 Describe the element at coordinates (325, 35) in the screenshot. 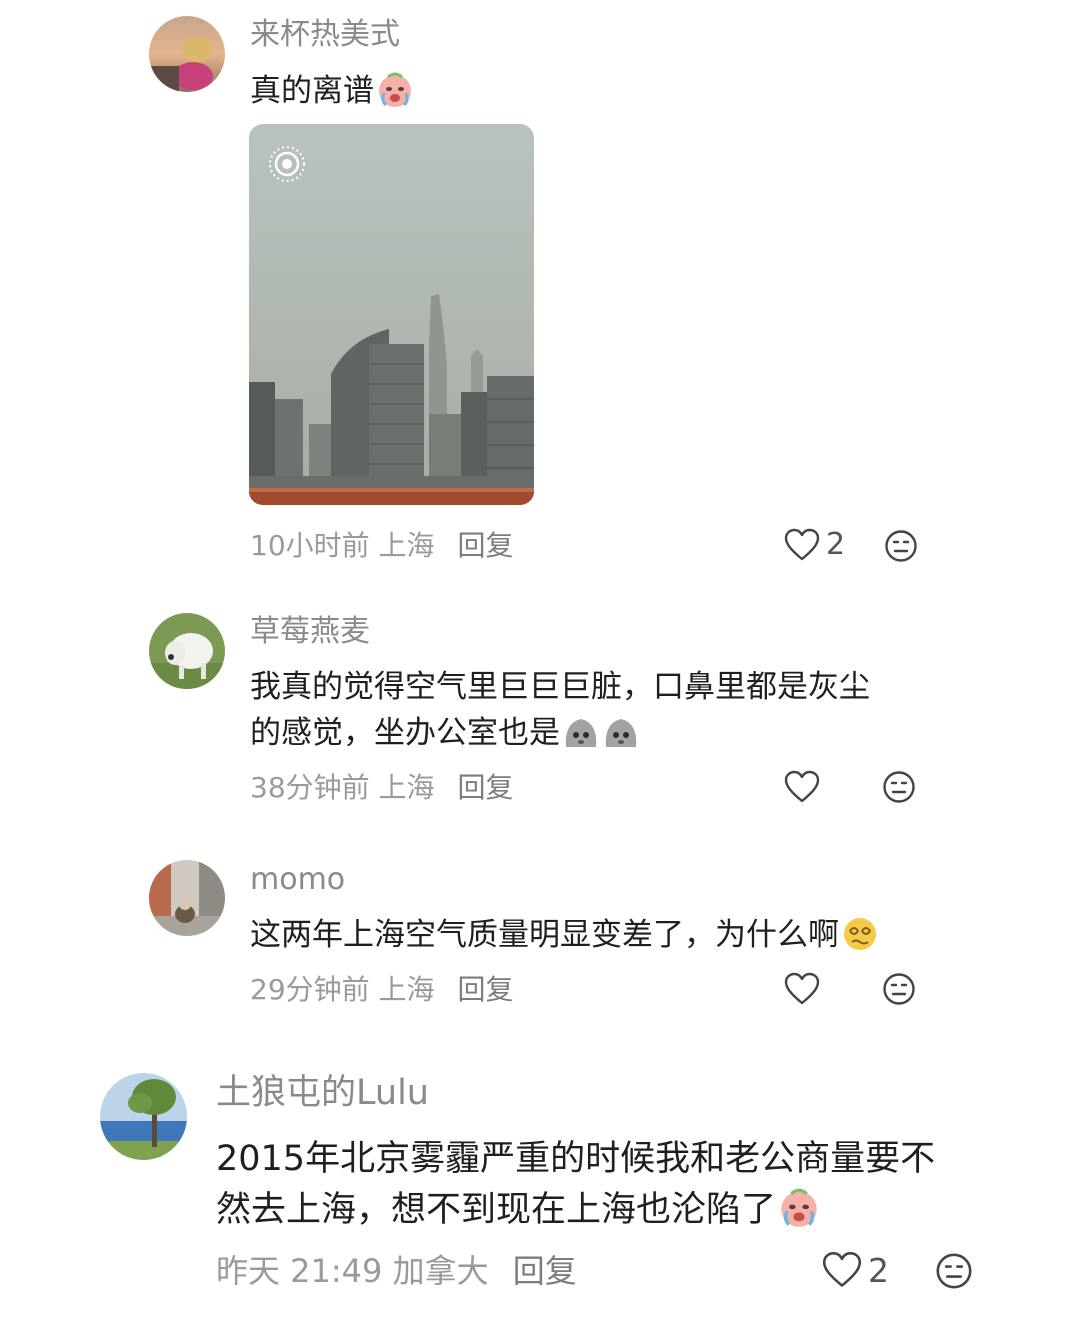

I see `username: 来杯热美式` at that location.